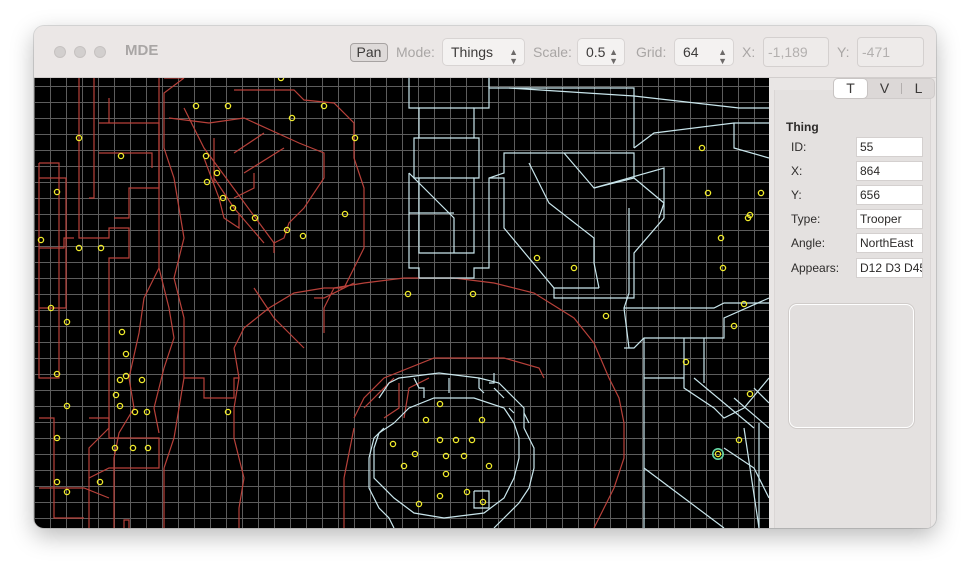 This screenshot has width=970, height=570. Describe the element at coordinates (704, 52) in the screenshot. I see `grid-select: 64 ▲ ▼` at that location.